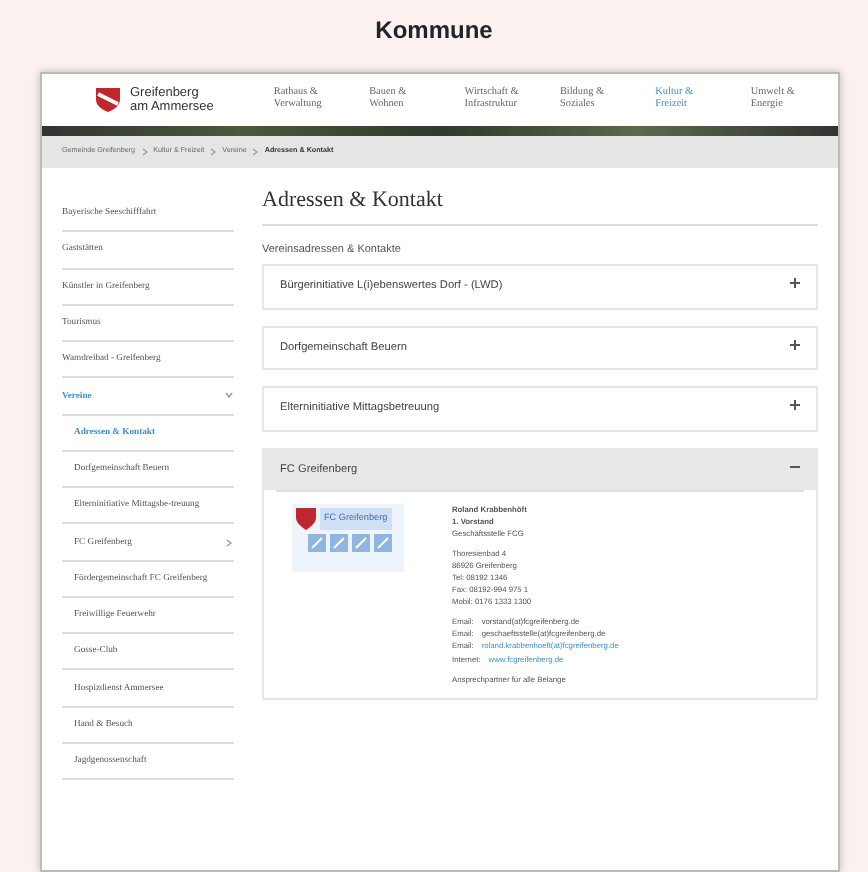 The width and height of the screenshot is (868, 872). Describe the element at coordinates (540, 207) in the screenshot. I see `page-heading: Adressen & Kontakt` at that location.